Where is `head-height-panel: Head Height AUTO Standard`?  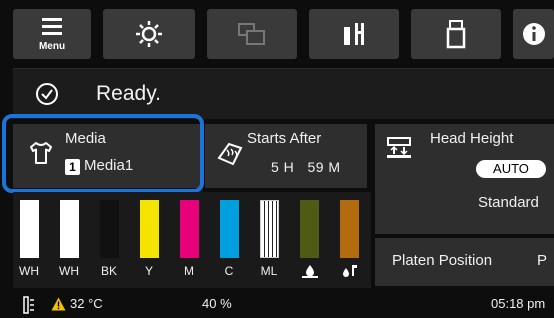 head-height-panel: Head Height AUTO Standard is located at coordinates (464, 179).